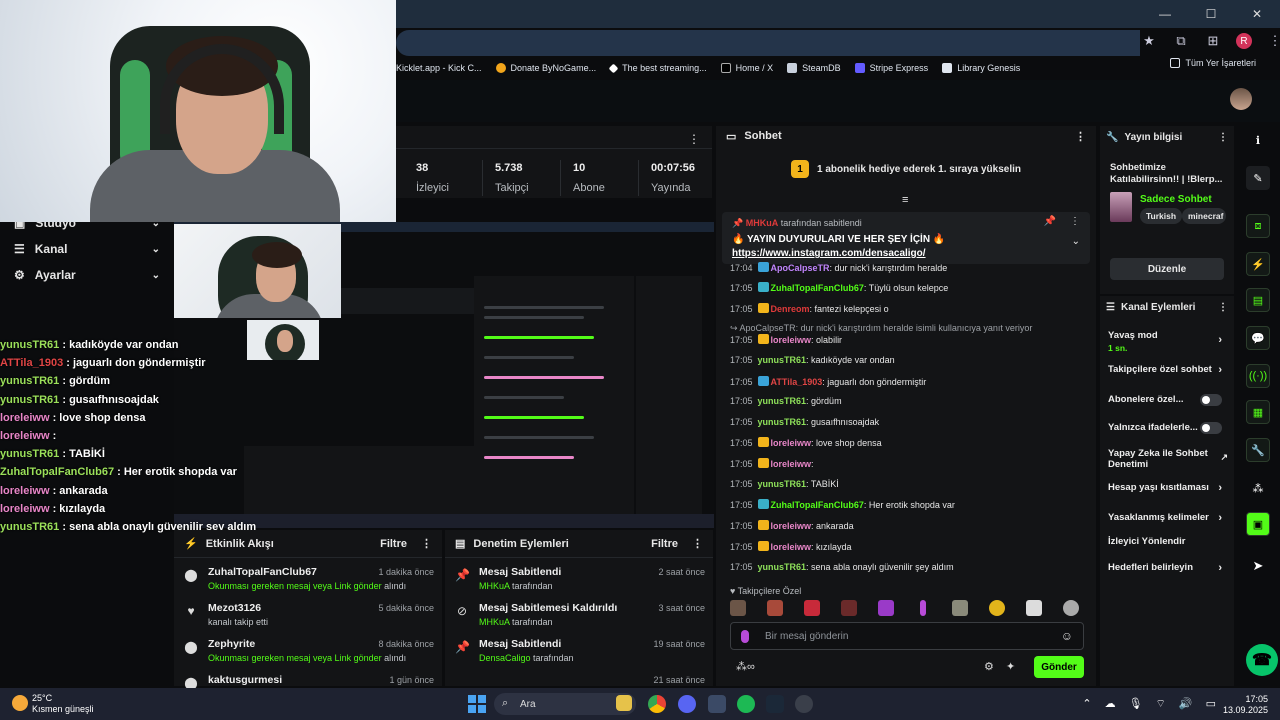  I want to click on chevron-up-icon: ⌃, so click(1086, 704).